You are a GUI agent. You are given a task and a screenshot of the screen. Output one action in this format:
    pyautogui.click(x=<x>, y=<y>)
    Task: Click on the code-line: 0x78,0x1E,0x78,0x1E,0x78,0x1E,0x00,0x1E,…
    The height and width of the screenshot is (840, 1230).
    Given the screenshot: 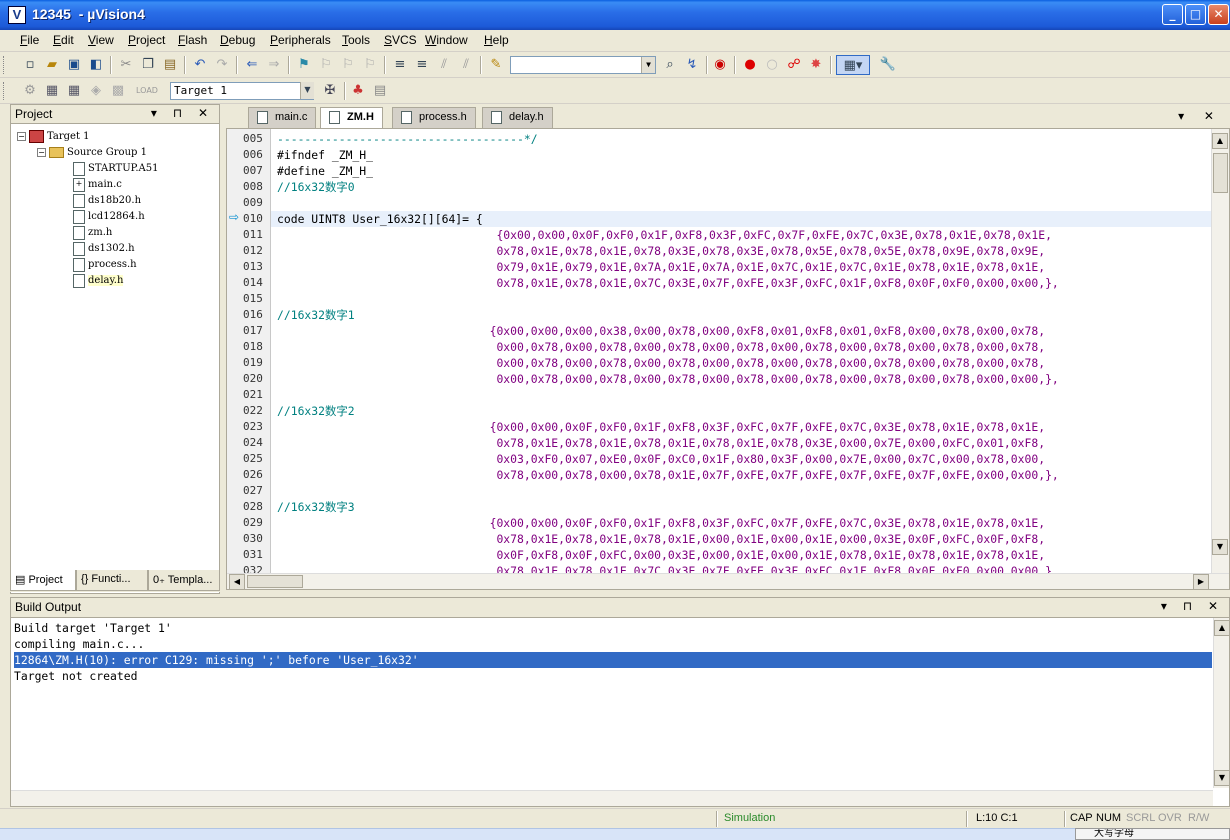 What is the action you would take?
    pyautogui.click(x=661, y=539)
    